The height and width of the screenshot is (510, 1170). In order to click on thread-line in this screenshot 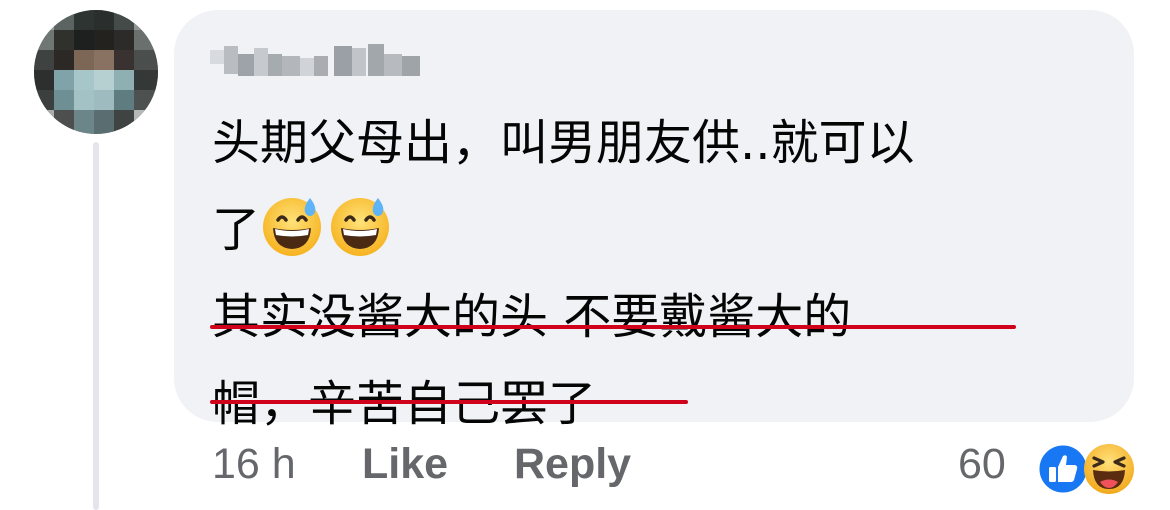, I will do `click(96, 326)`.